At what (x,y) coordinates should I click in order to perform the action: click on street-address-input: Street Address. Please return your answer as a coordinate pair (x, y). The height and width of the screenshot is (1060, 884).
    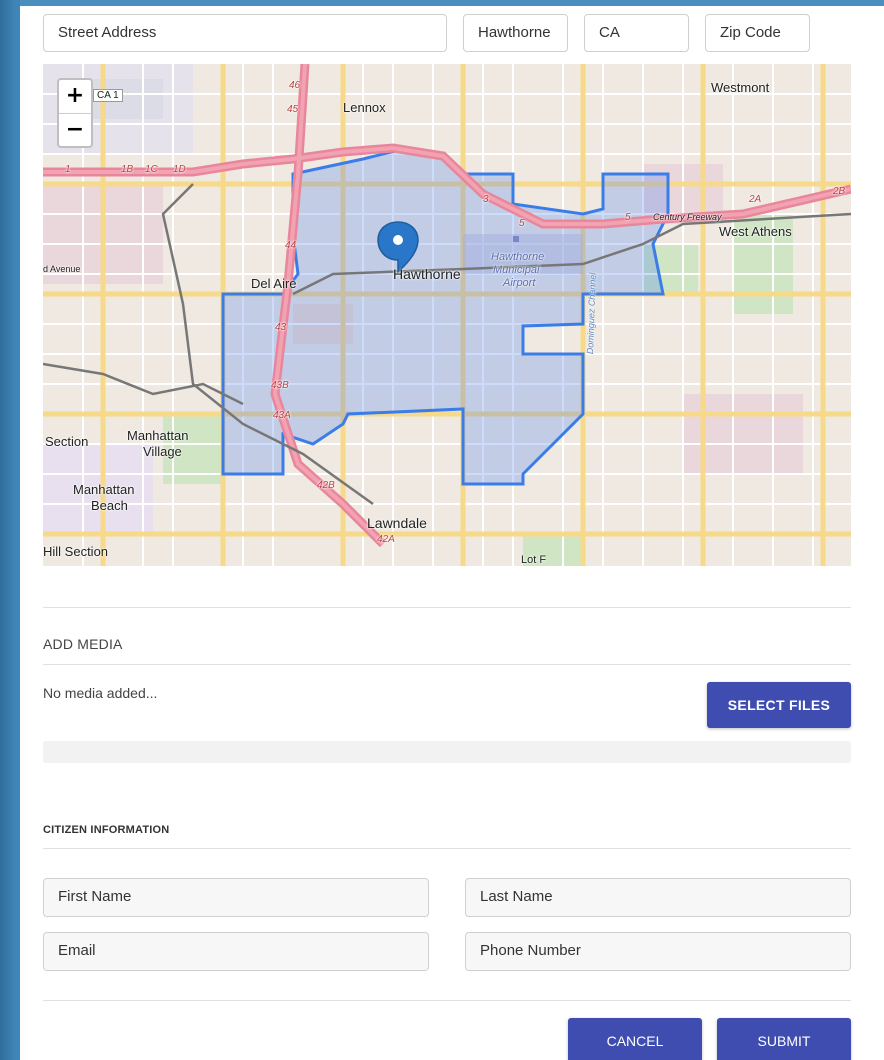
    Looking at the image, I should click on (245, 33).